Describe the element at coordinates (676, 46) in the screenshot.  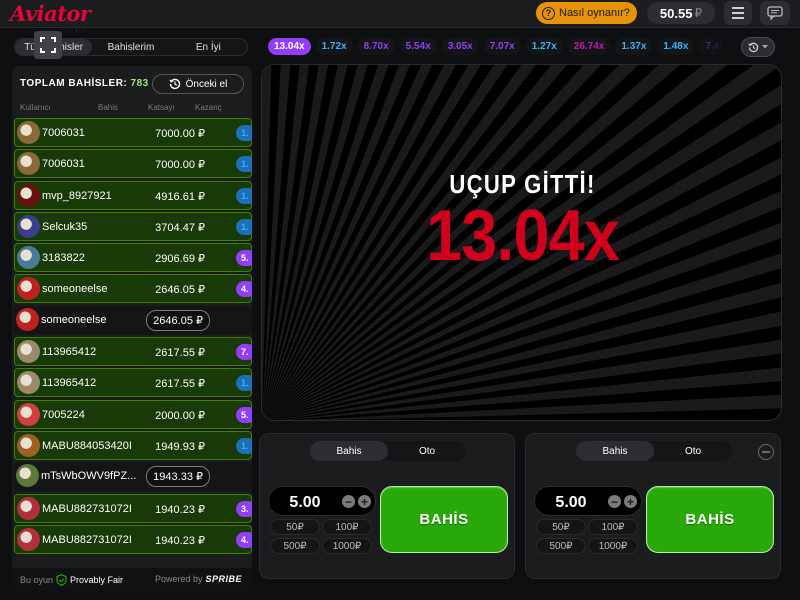
I see `history-multiplier: 1.48x` at that location.